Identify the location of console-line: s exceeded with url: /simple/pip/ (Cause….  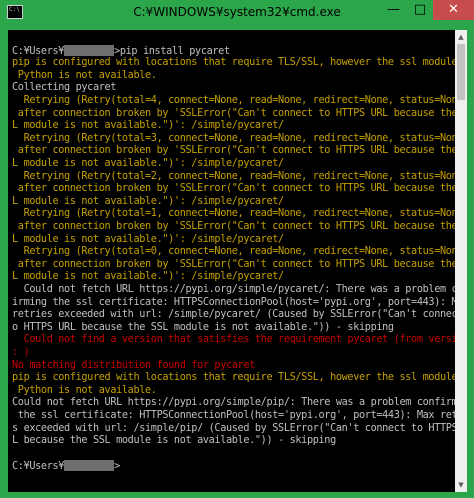
(233, 429).